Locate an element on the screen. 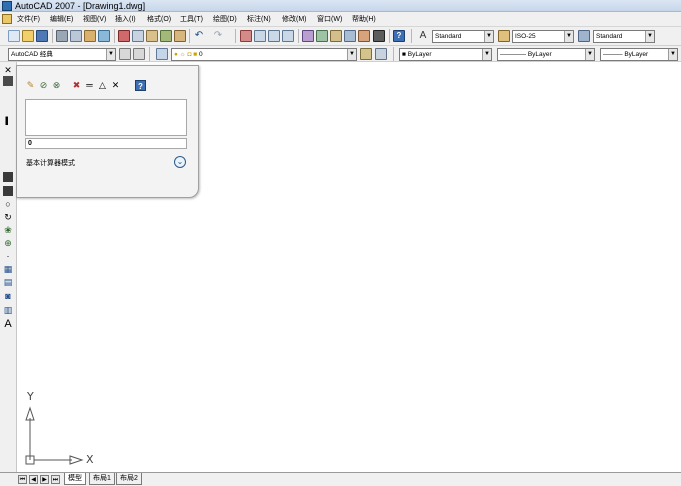 The image size is (681, 486). next-tab-icon: ▶ is located at coordinates (44, 479).